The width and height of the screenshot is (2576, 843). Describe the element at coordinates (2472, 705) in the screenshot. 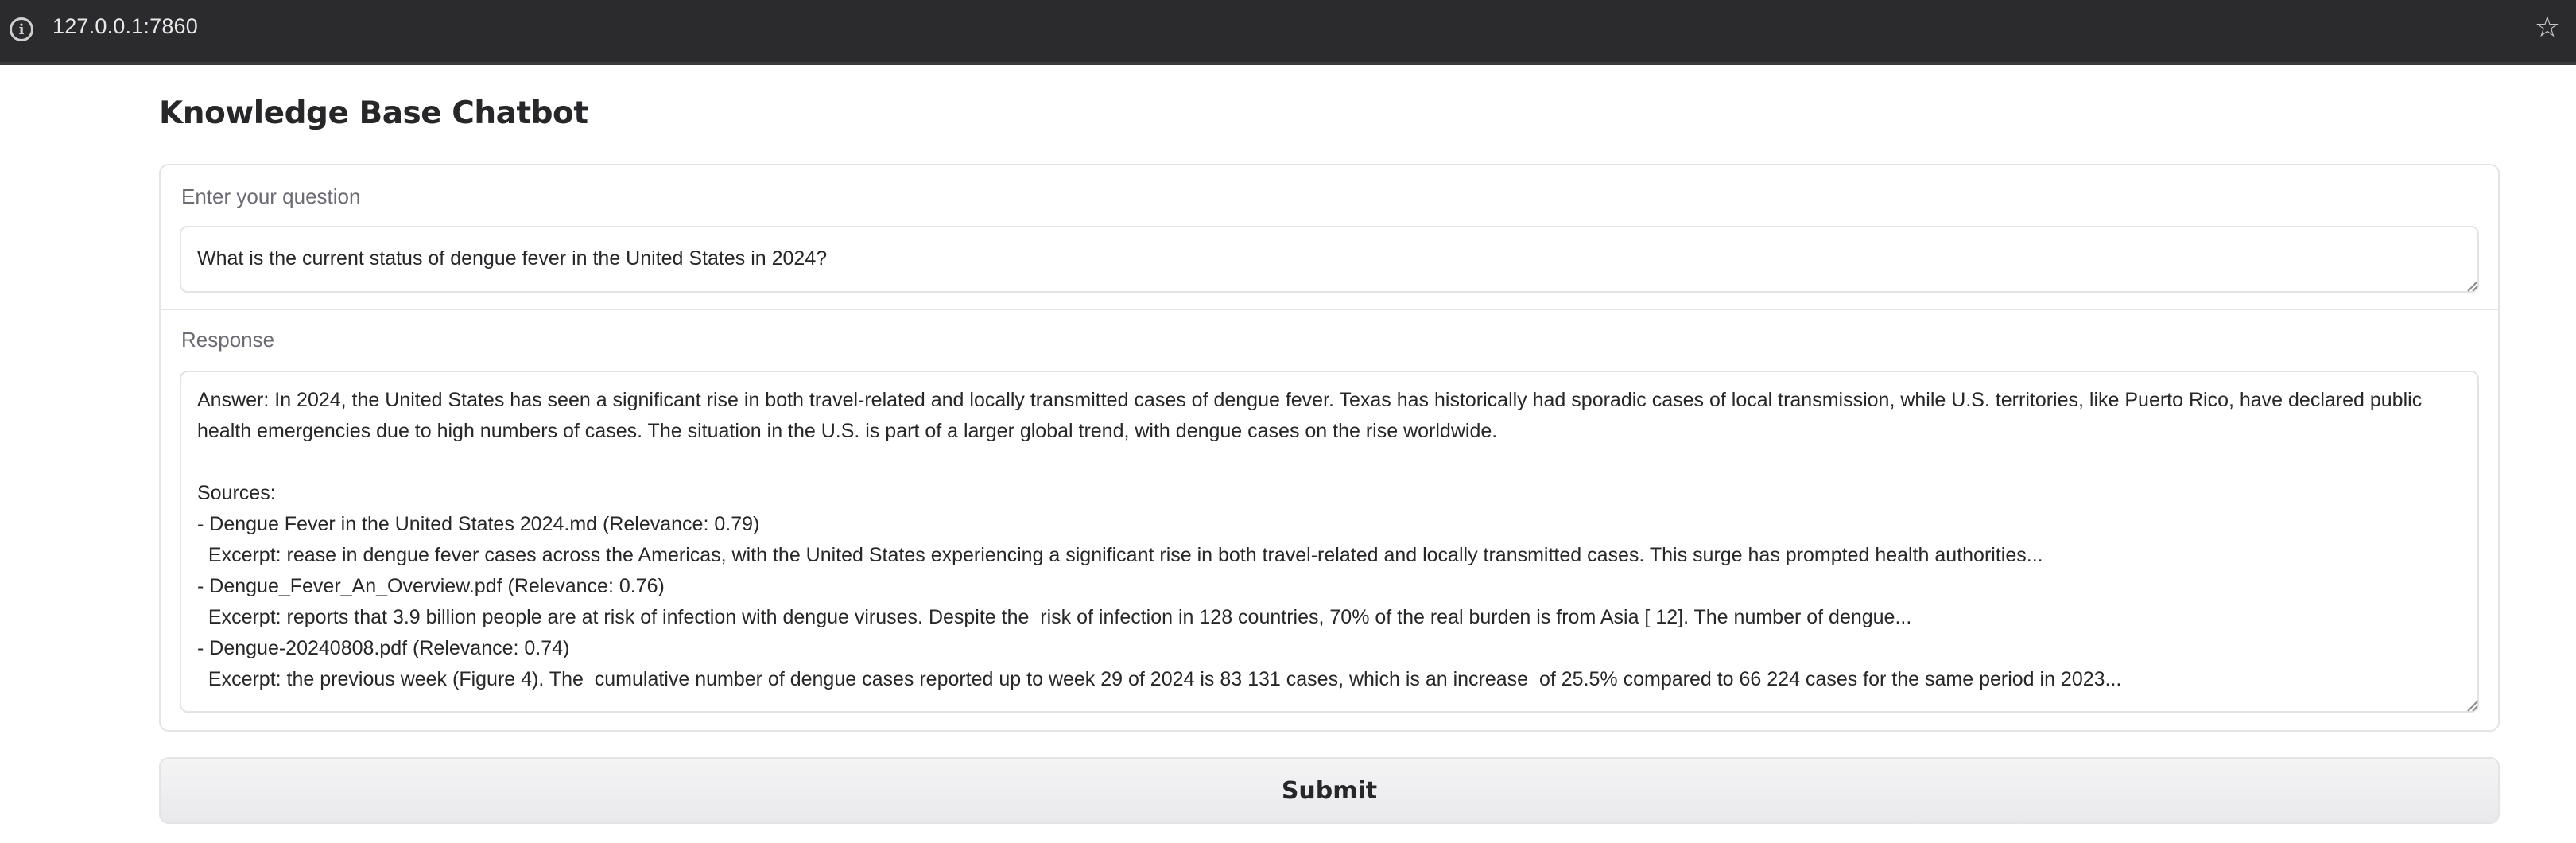

I see `response-resize-handle-icon` at that location.